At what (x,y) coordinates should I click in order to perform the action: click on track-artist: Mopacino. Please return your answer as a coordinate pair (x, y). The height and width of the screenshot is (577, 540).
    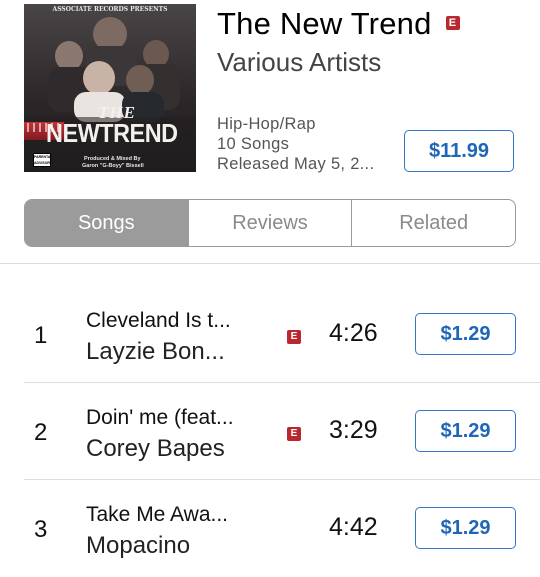
    Looking at the image, I should click on (138, 545).